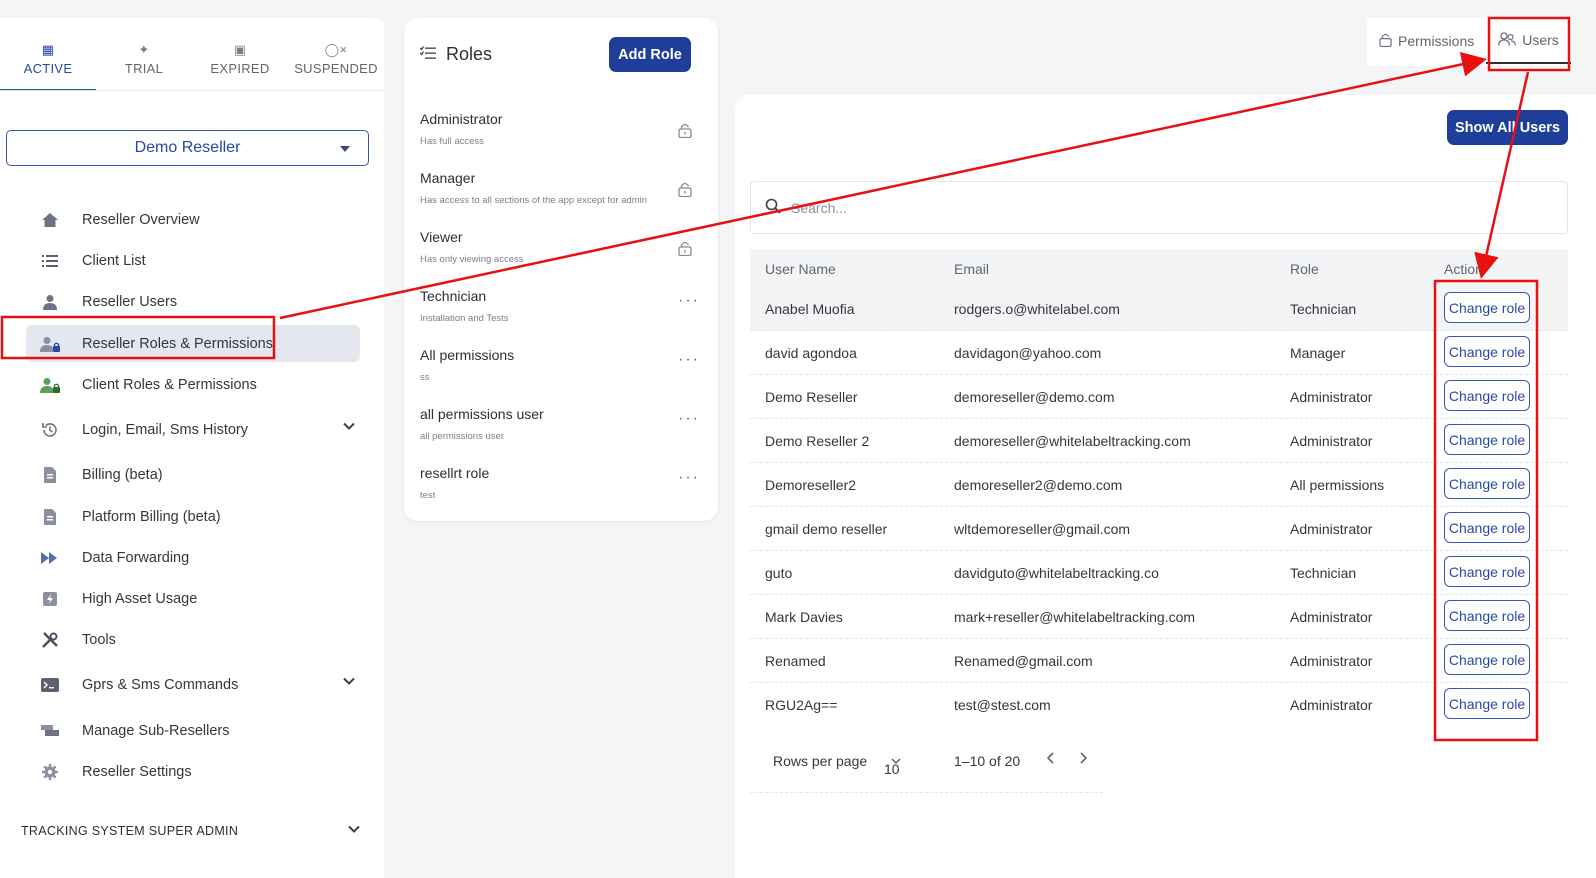  Describe the element at coordinates (1051, 760) in the screenshot. I see `prev-page-button` at that location.